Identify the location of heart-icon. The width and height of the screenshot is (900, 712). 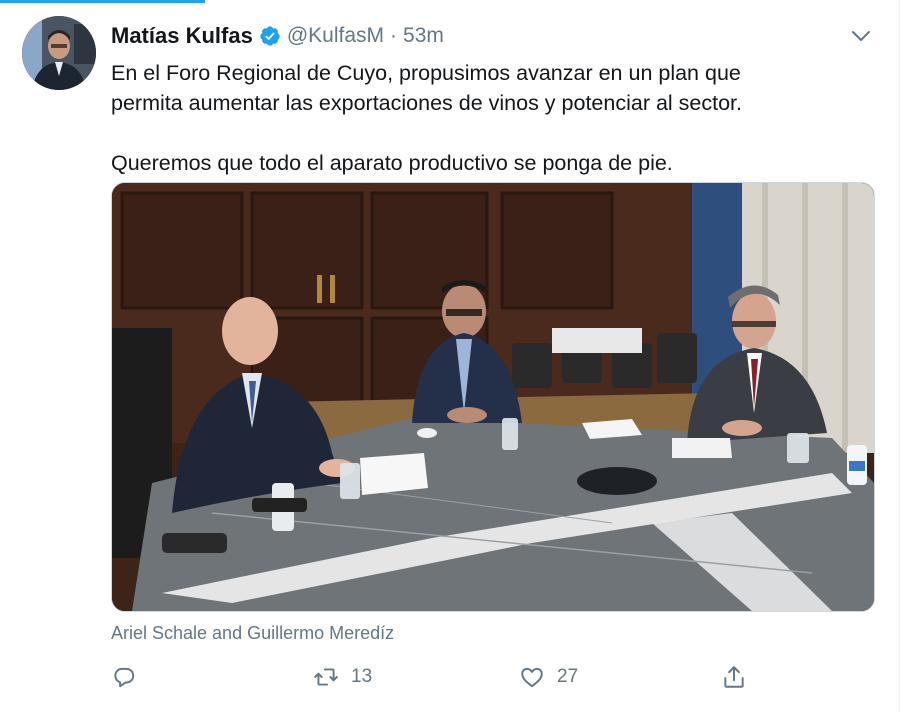
(532, 677).